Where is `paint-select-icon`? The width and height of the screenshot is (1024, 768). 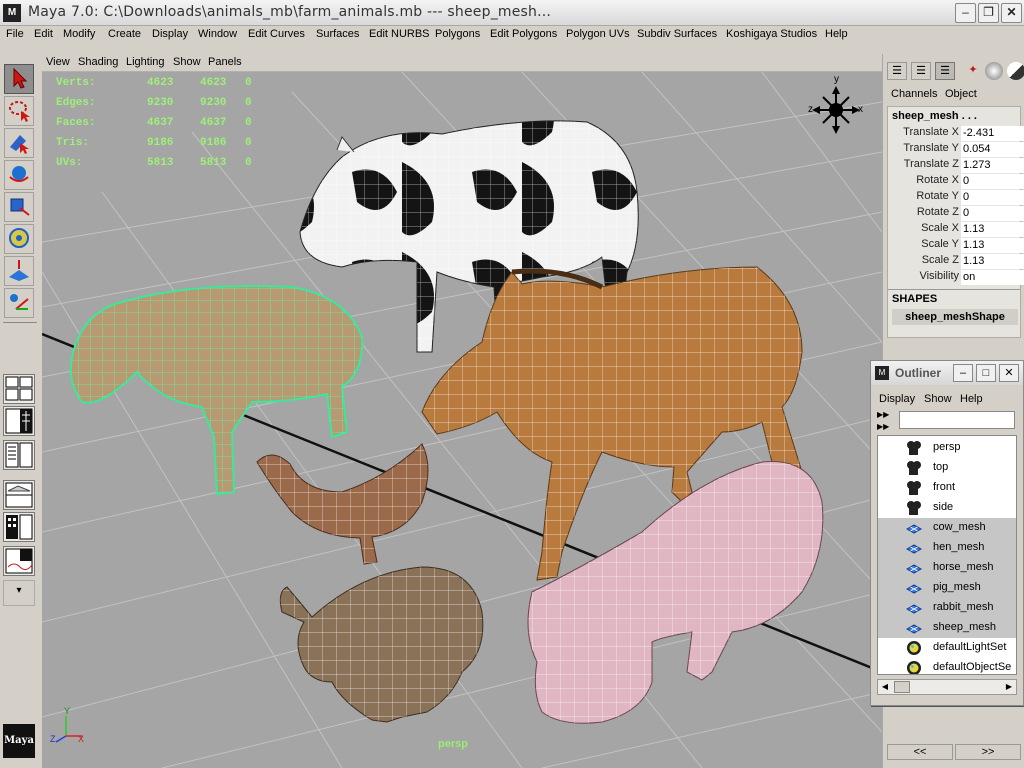
paint-select-icon is located at coordinates (19, 143).